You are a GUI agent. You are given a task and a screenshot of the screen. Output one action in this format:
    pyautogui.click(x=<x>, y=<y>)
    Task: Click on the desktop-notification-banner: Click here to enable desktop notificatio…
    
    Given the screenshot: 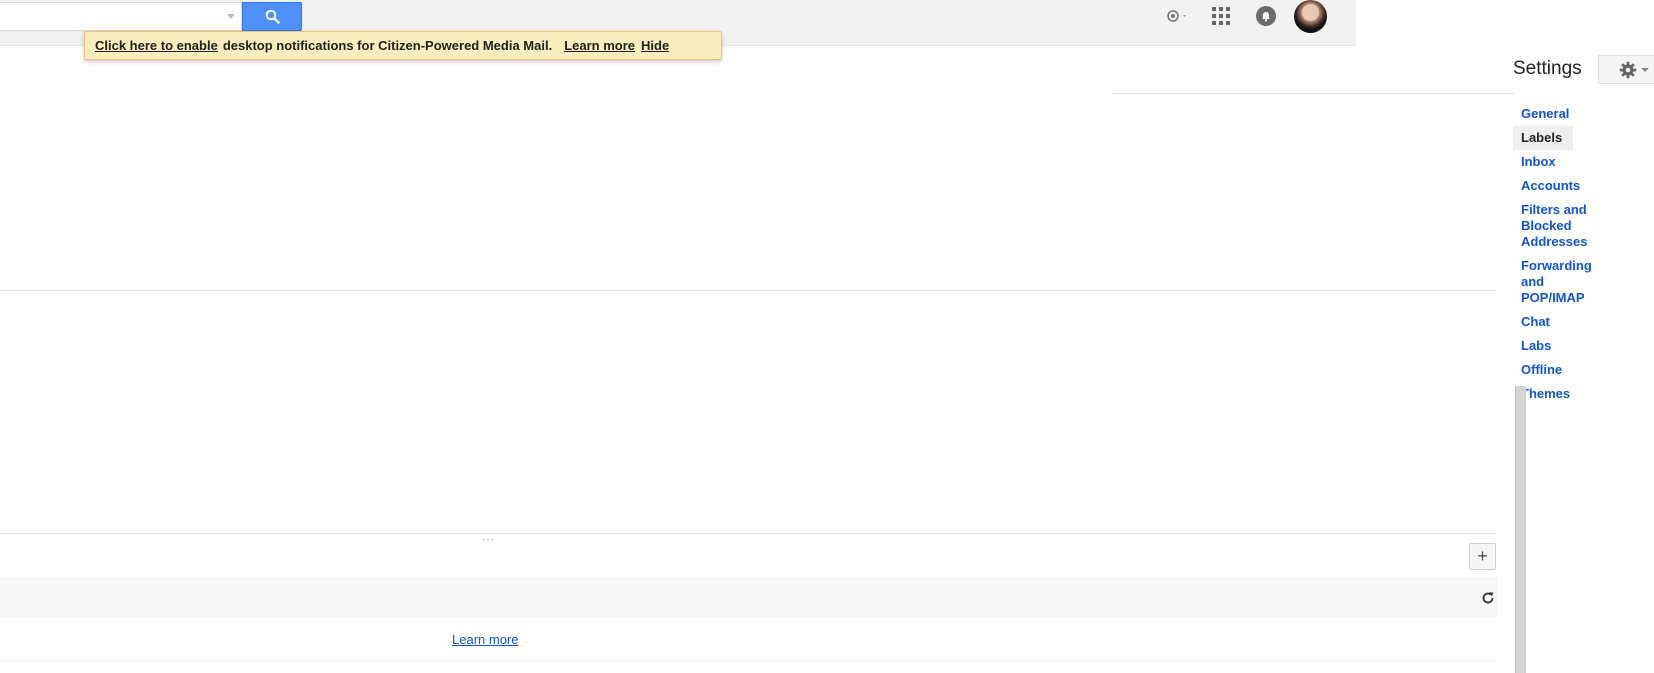 What is the action you would take?
    pyautogui.click(x=403, y=45)
    